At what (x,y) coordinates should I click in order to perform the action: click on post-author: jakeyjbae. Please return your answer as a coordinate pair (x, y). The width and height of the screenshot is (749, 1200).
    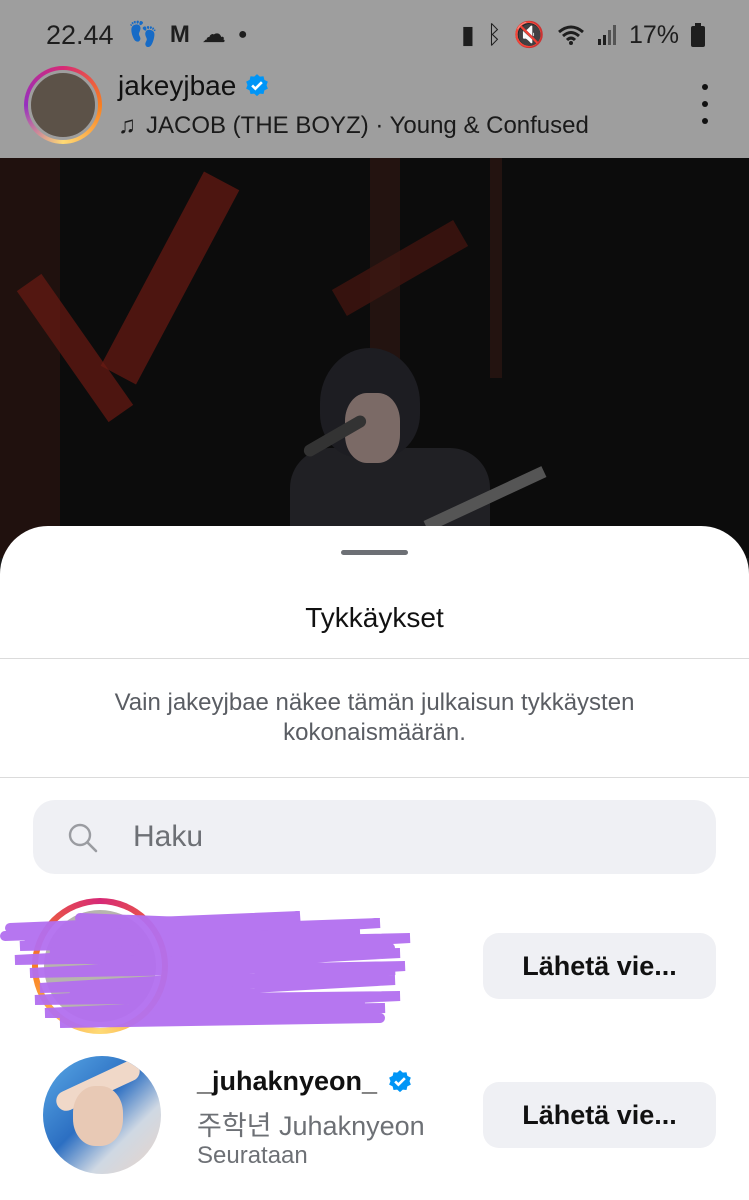
    Looking at the image, I should click on (194, 86).